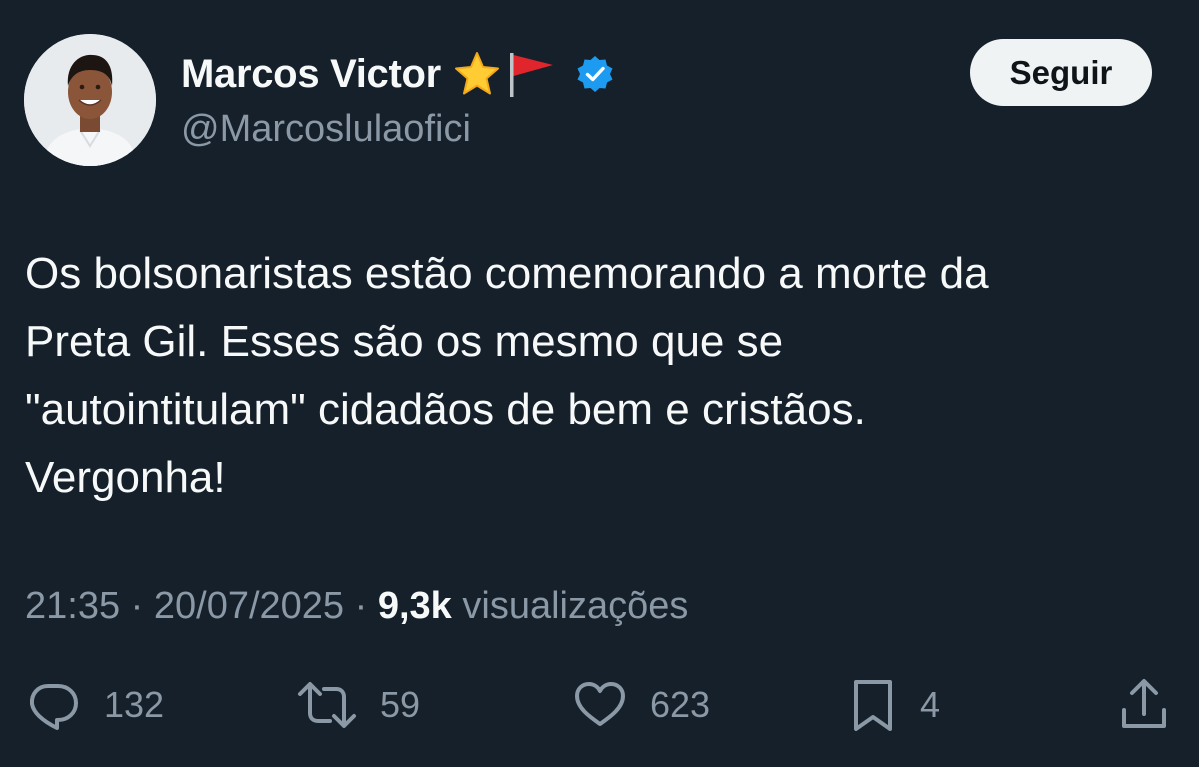 The image size is (1199, 767). I want to click on author-avatar, so click(90, 100).